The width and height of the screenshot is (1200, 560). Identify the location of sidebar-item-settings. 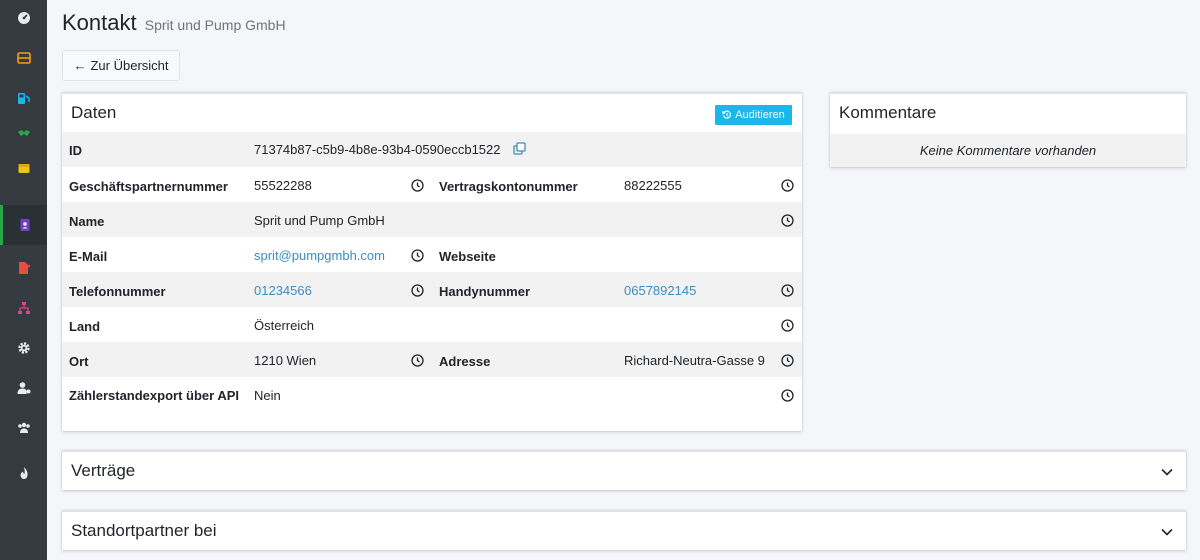
(23, 348).